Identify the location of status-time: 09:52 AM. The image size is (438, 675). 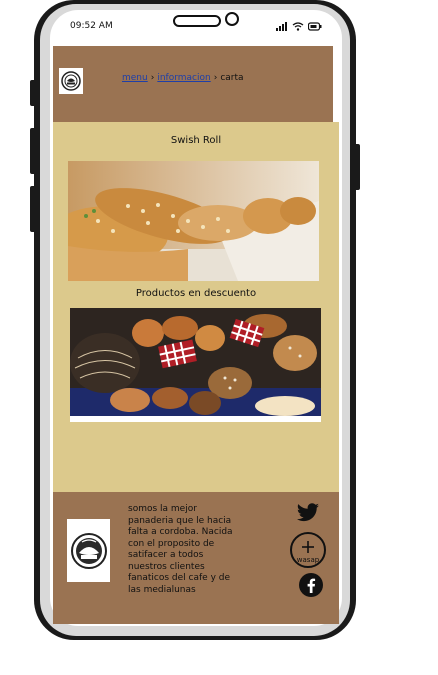
(91, 26).